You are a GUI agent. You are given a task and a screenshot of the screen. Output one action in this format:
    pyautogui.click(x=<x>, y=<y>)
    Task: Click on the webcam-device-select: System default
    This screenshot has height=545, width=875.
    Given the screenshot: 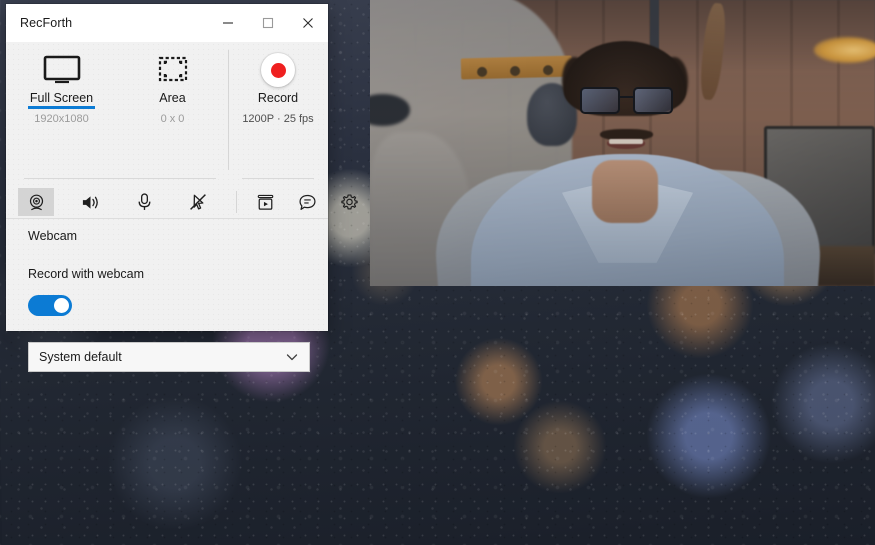 What is the action you would take?
    pyautogui.click(x=169, y=357)
    